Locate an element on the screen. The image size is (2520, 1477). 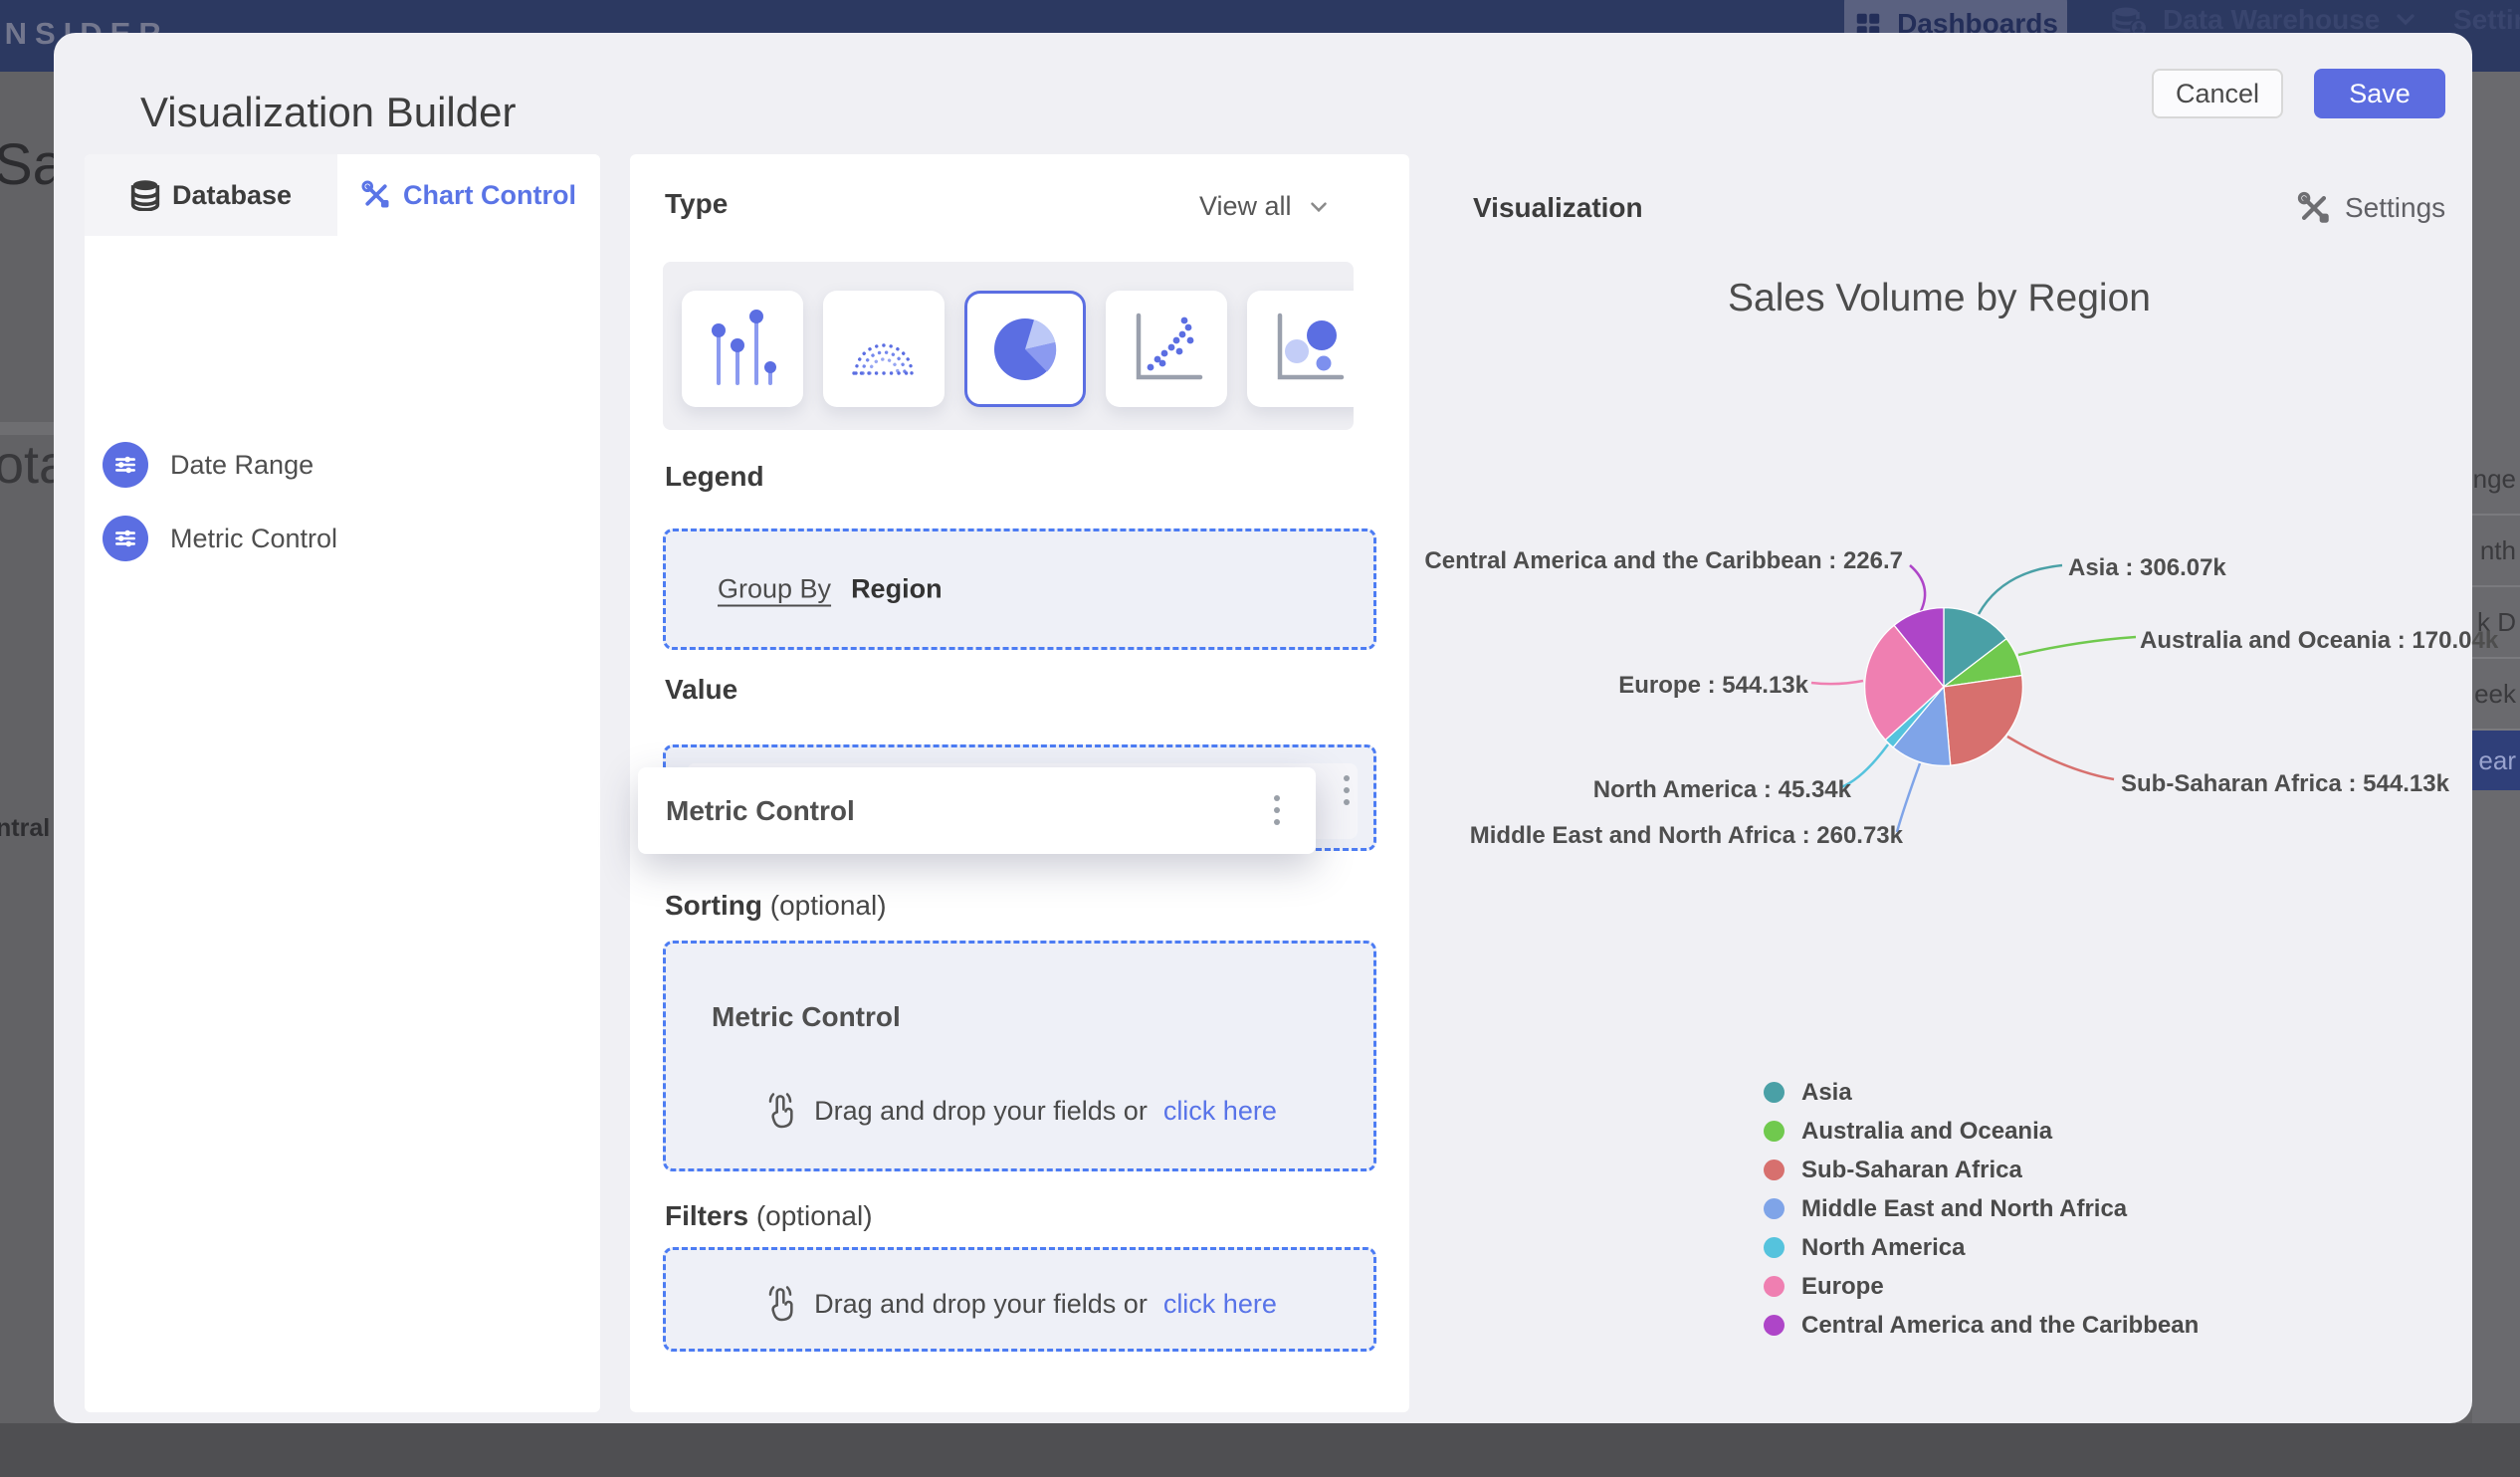
legend-item: Middle East and North Africa is located at coordinates (1981, 1208).